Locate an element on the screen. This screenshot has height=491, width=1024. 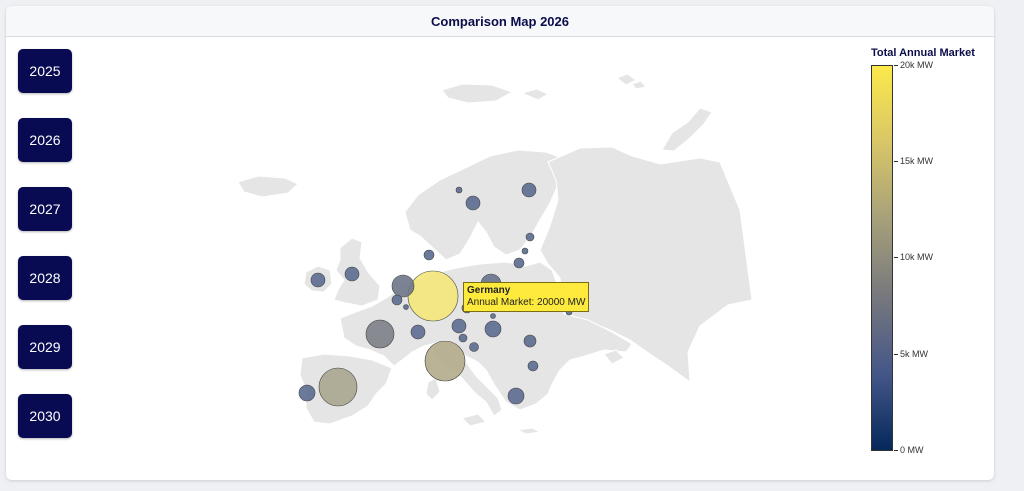
tooltip-value: Annual Market: 20000 MW is located at coordinates (526, 302).